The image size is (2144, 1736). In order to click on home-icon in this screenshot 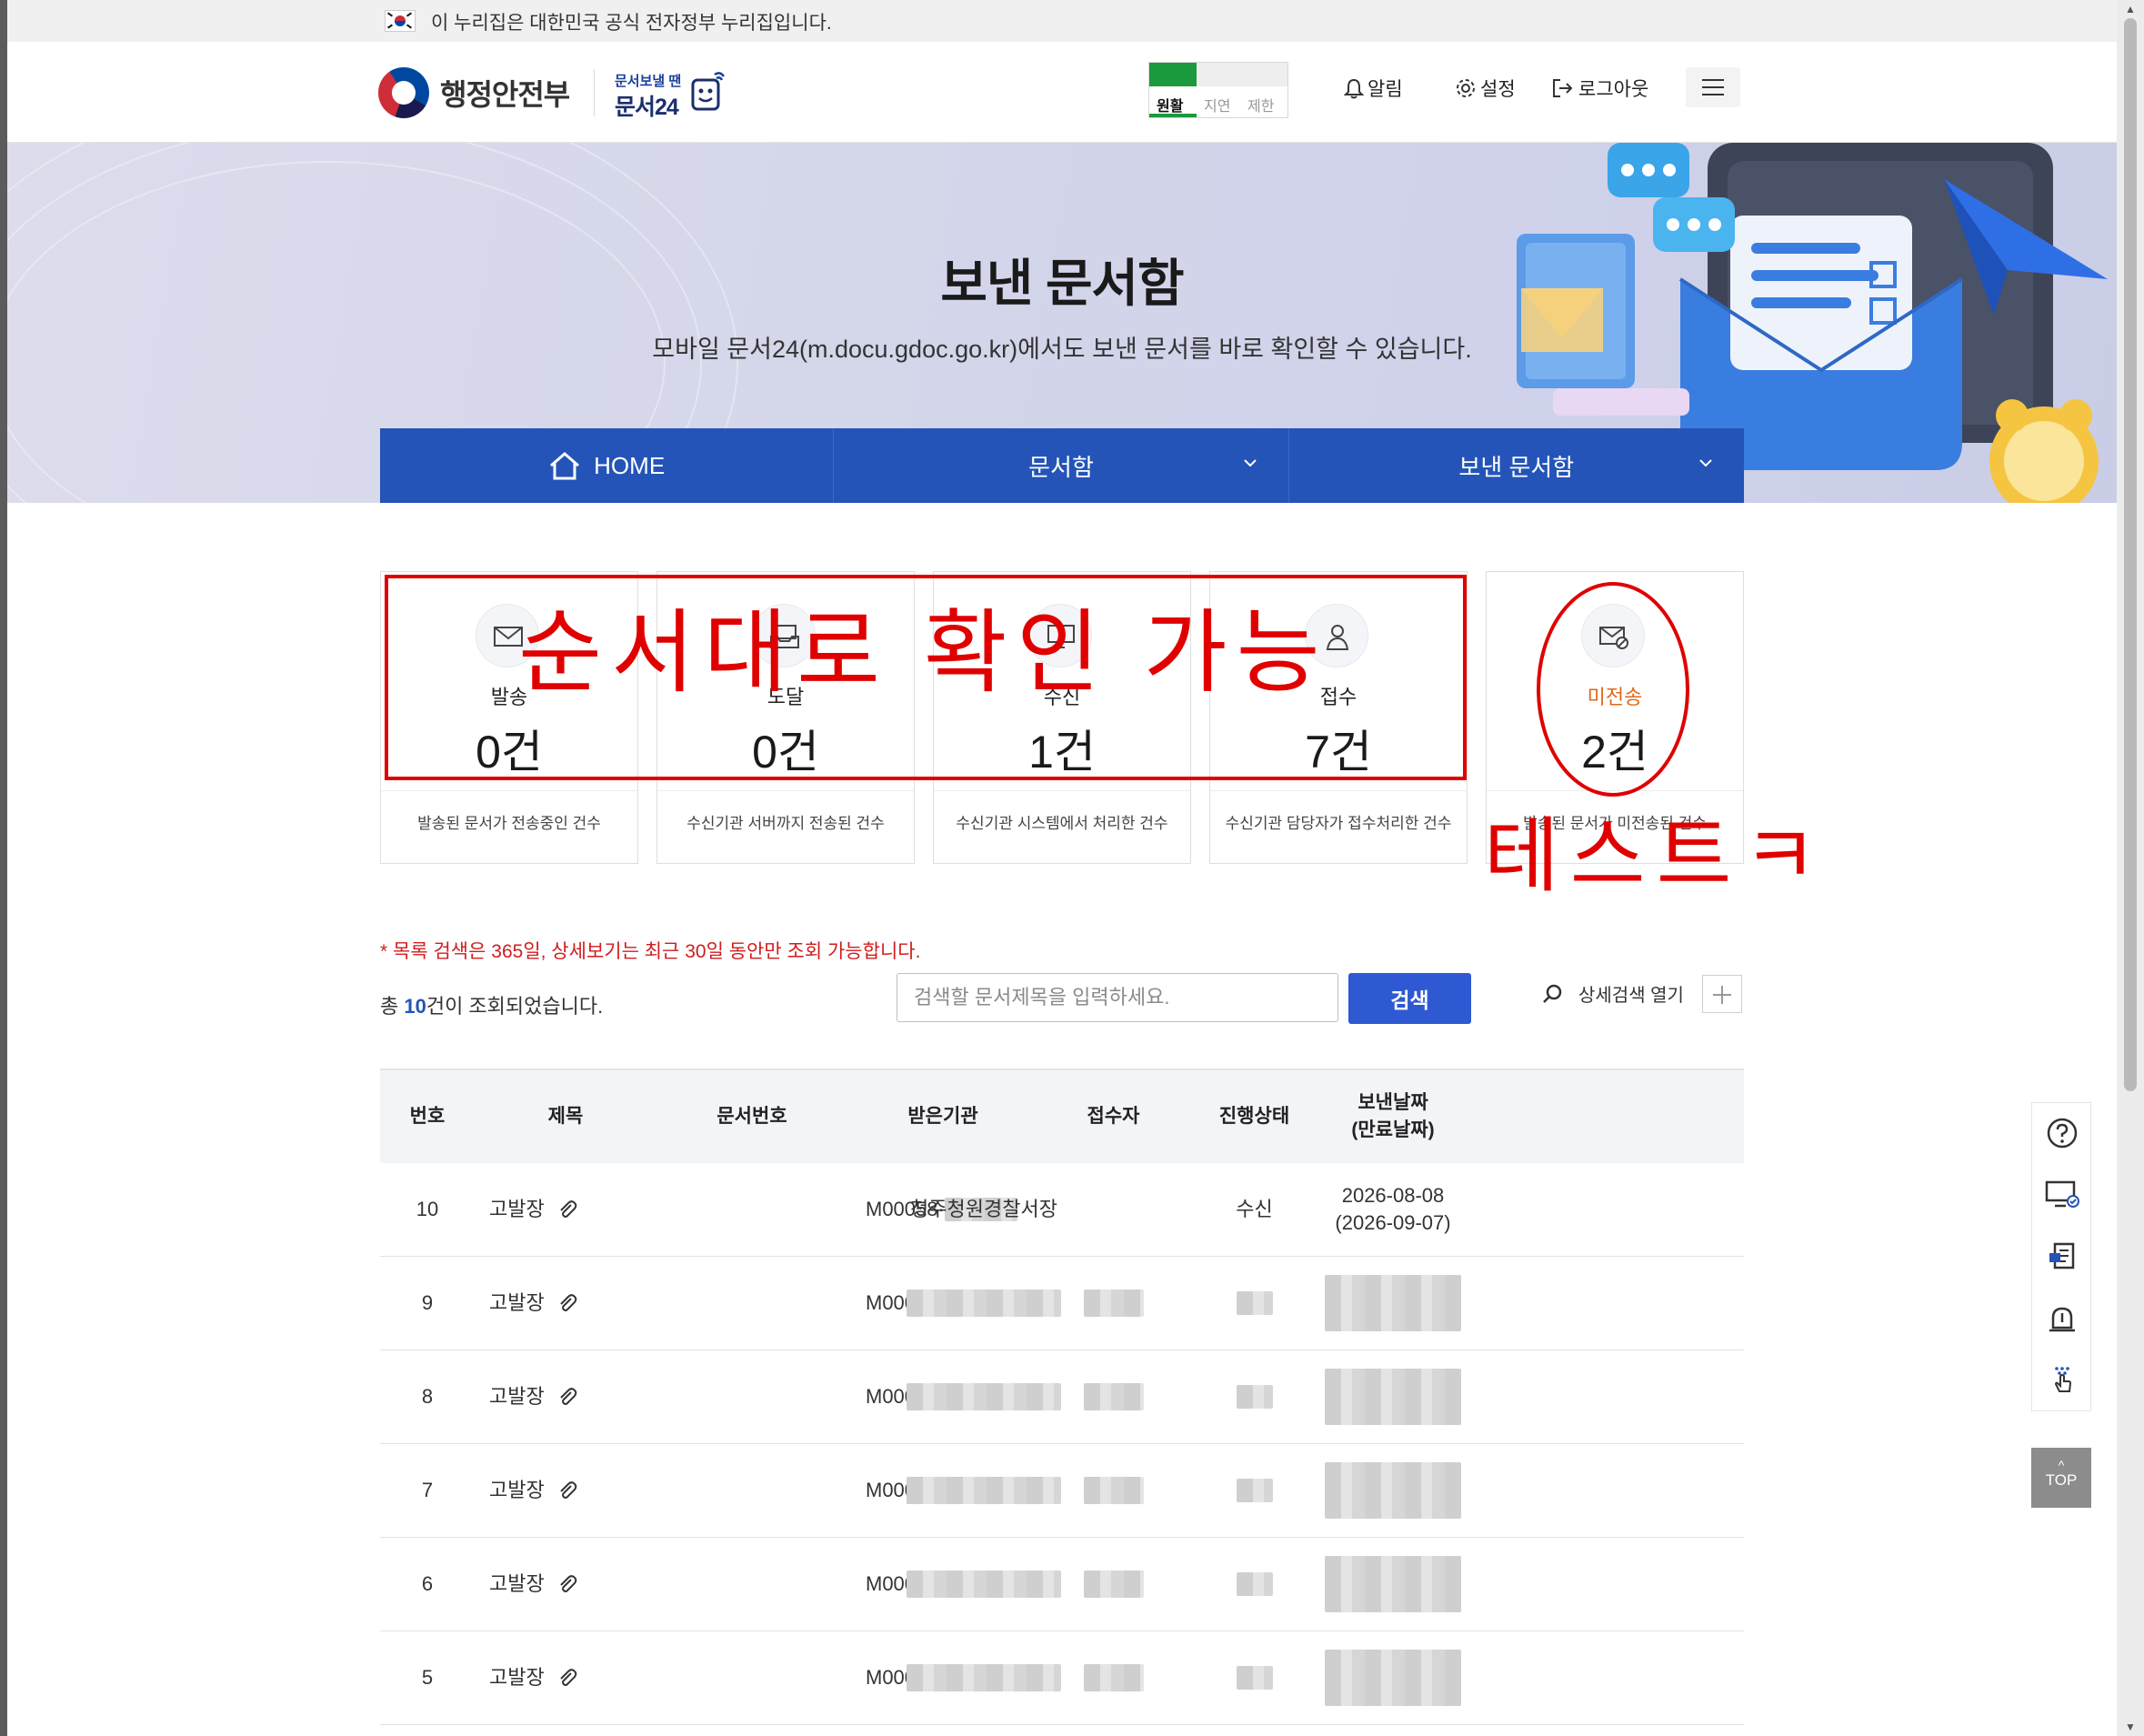, I will do `click(565, 466)`.